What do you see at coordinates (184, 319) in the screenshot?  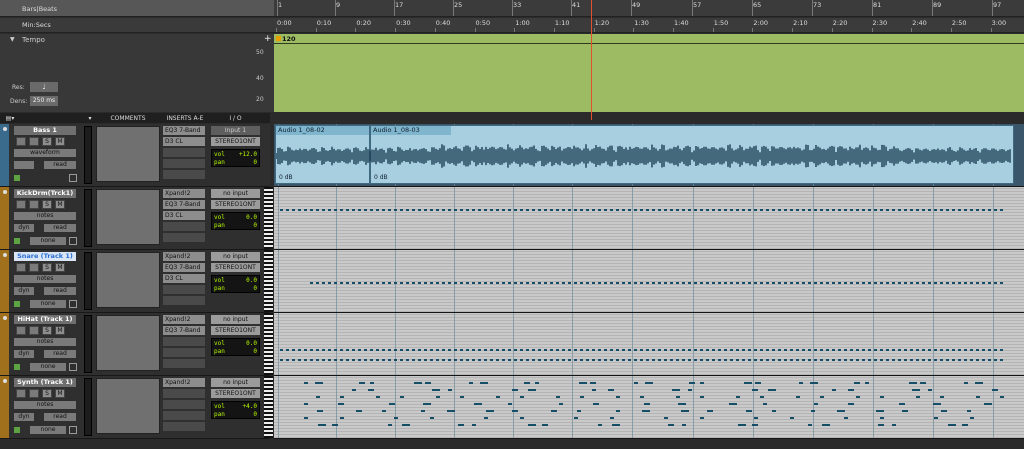 I see `insert-slot: Xpand!2` at bounding box center [184, 319].